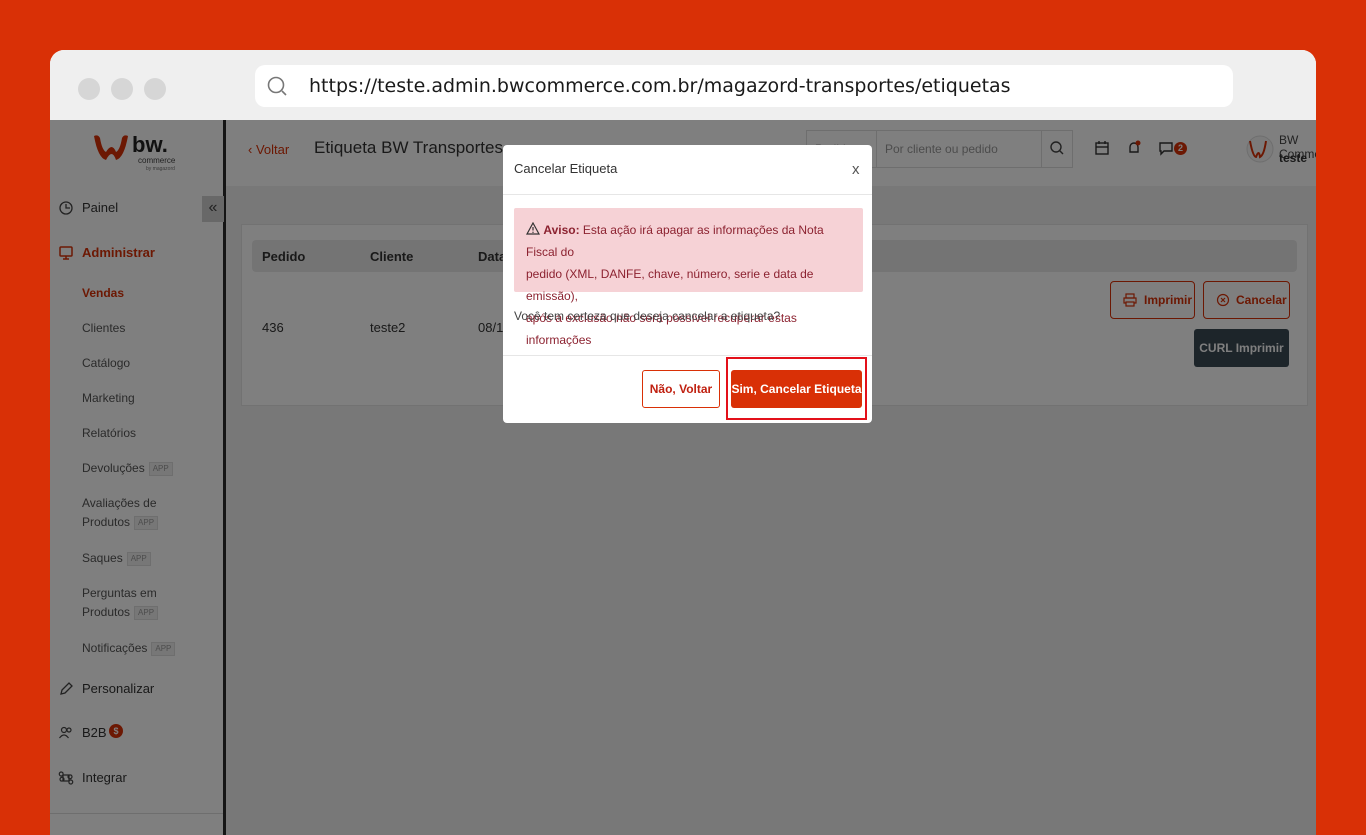  I want to click on modal-close-button: x, so click(856, 169).